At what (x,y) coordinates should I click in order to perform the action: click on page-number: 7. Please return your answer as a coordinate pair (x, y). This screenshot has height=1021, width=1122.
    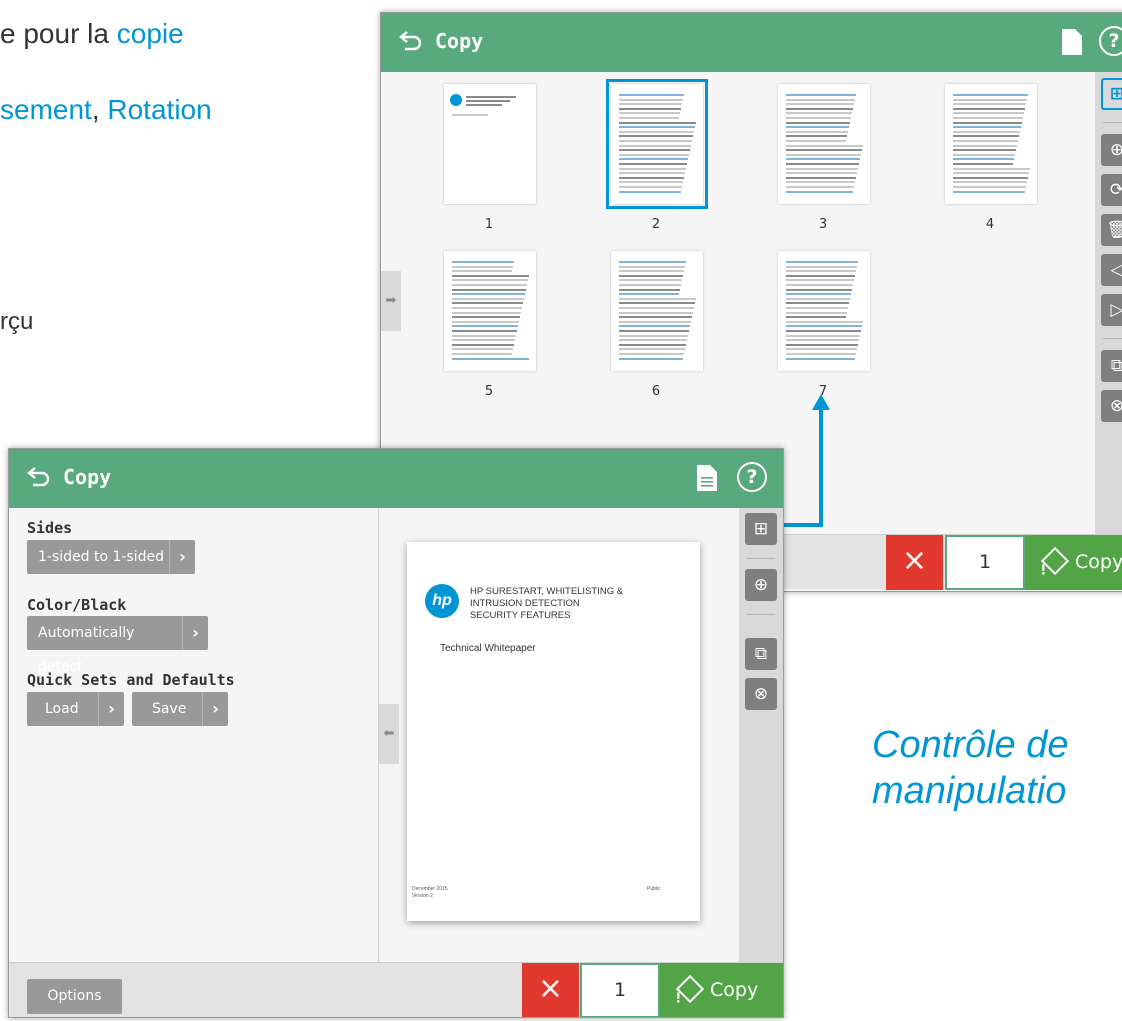
    Looking at the image, I should click on (823, 391).